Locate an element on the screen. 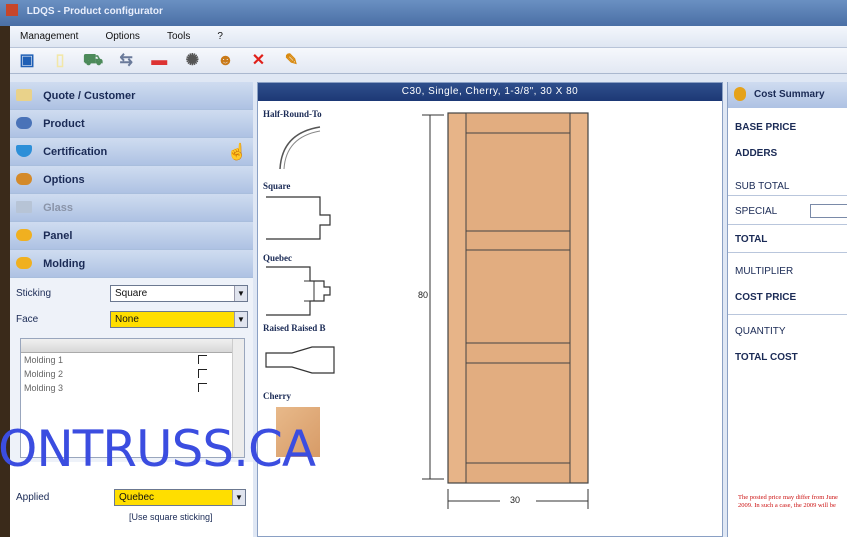 The width and height of the screenshot is (847, 537). sticking-select: Square ▼ is located at coordinates (179, 293).